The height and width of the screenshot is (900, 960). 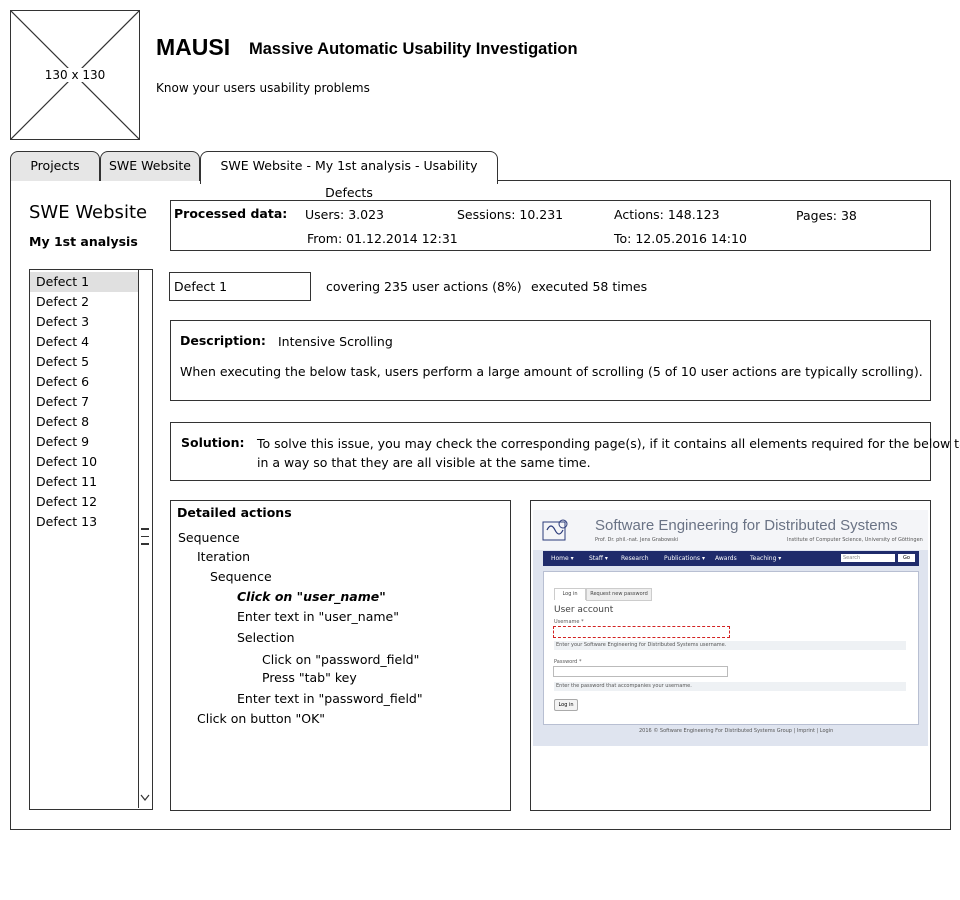 I want to click on list-item: Defect 9, so click(x=84, y=442).